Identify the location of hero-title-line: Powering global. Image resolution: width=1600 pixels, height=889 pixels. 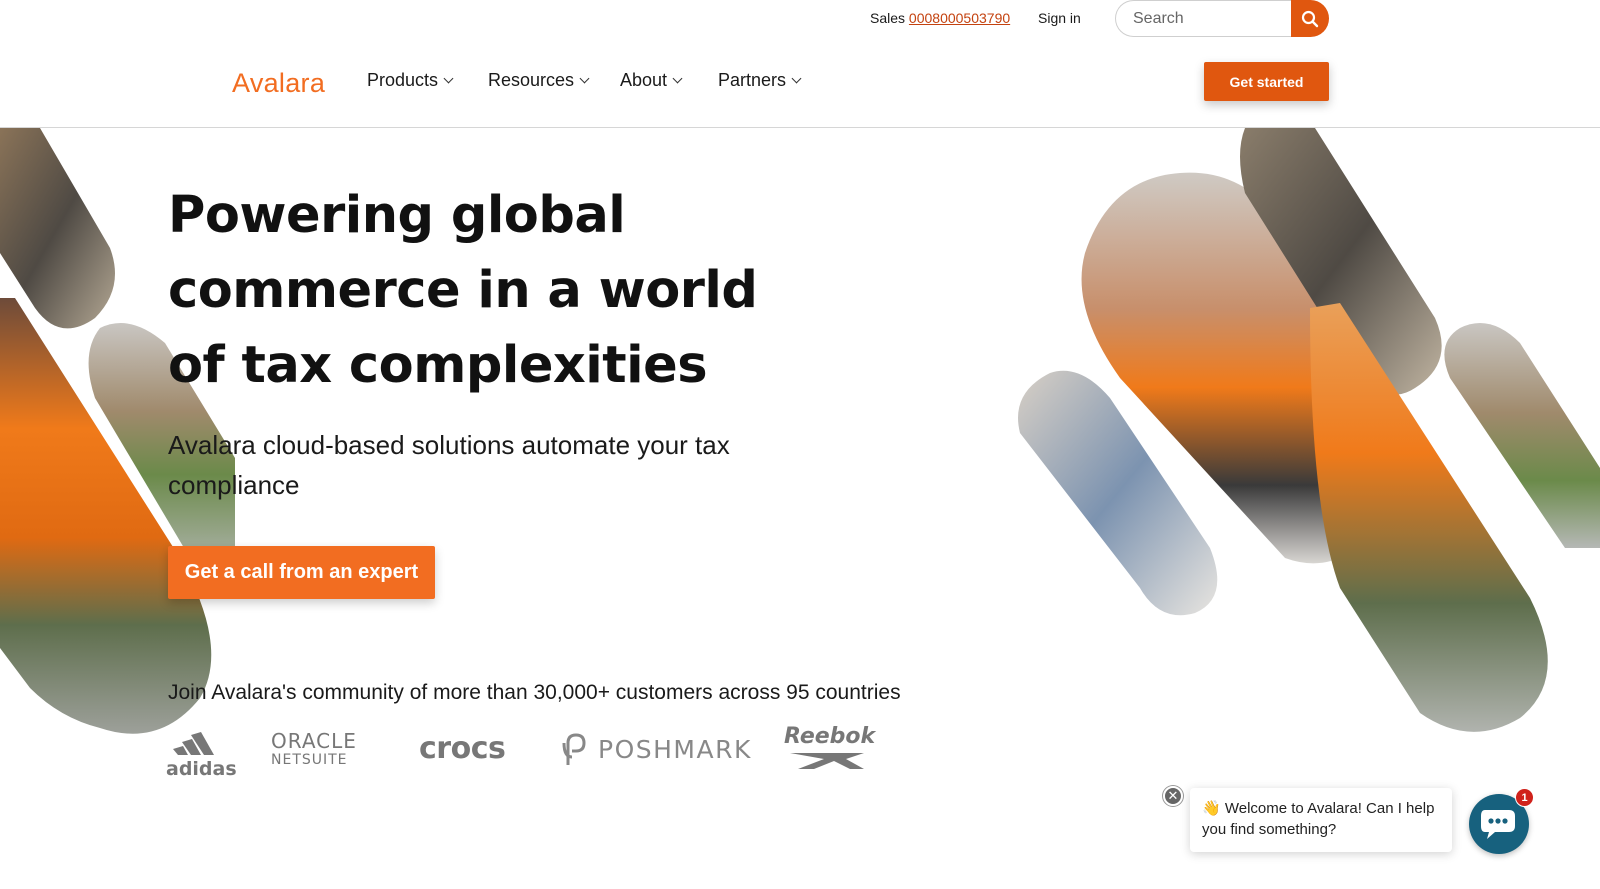
(397, 215).